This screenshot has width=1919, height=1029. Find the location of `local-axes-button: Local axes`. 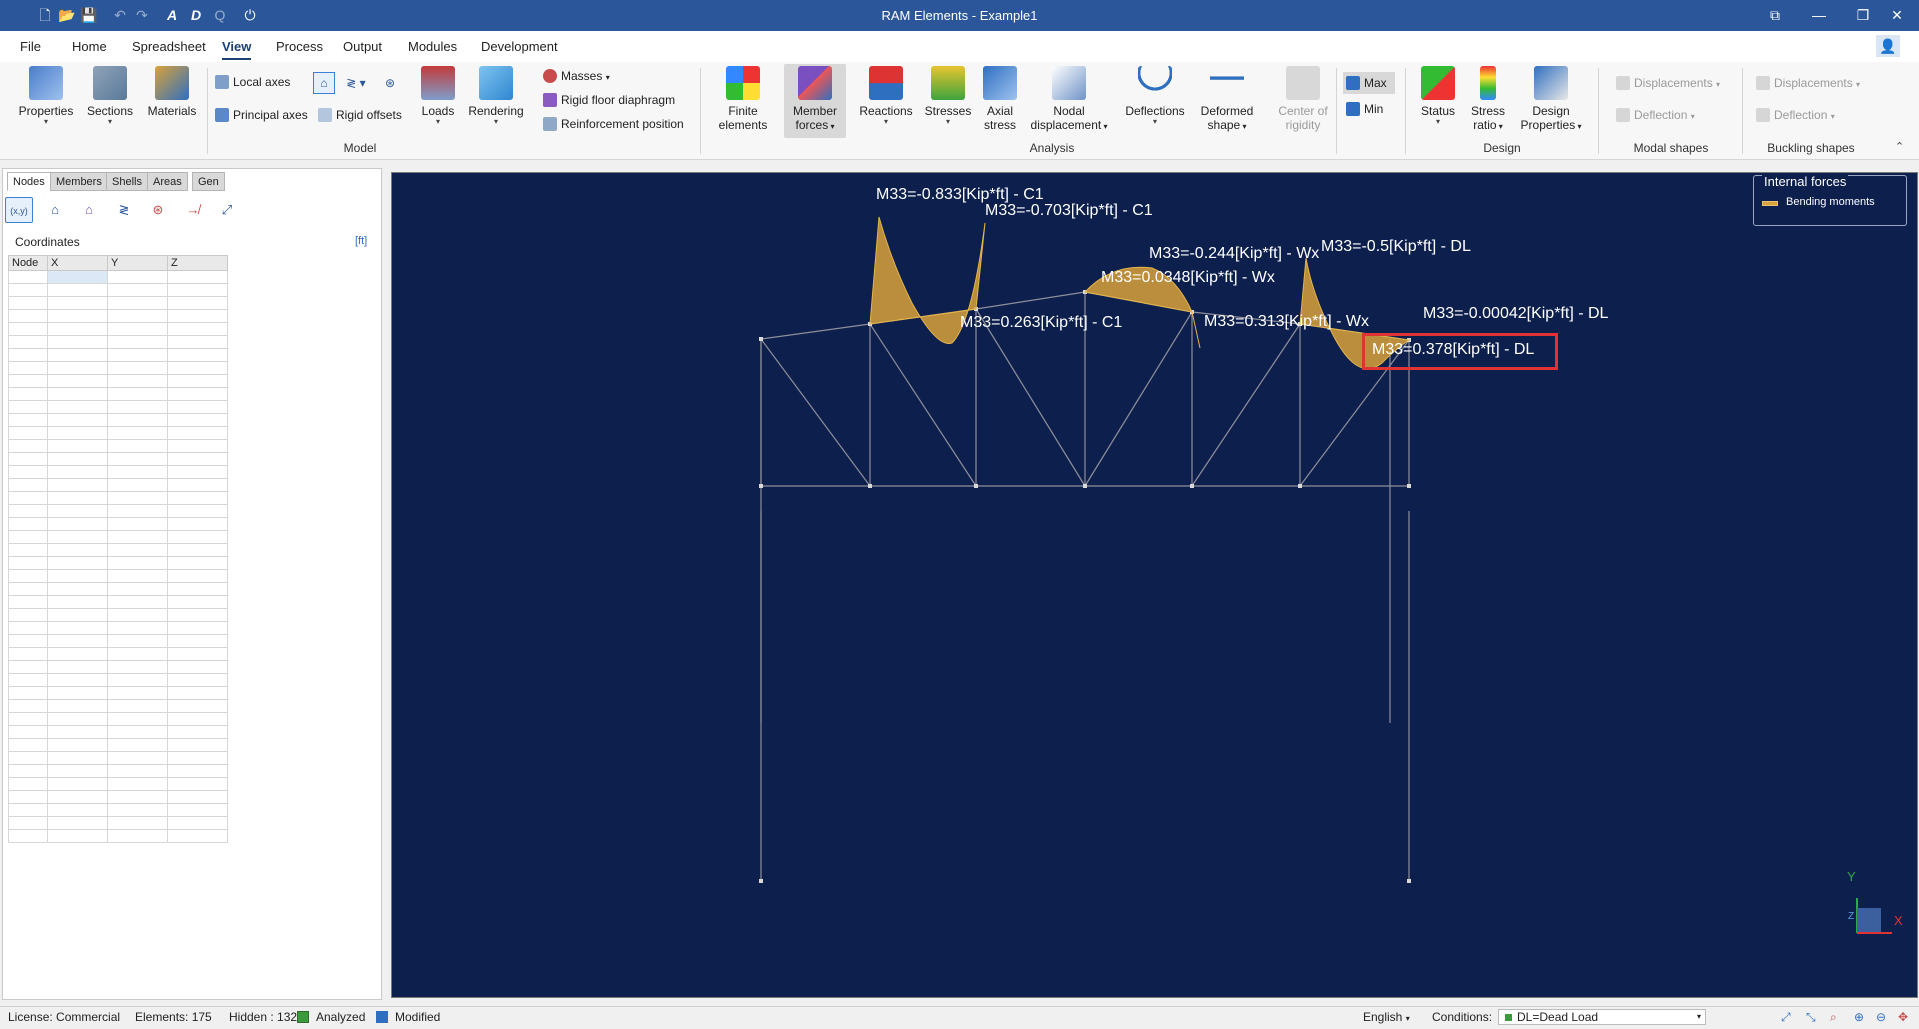

local-axes-button: Local axes is located at coordinates (252, 82).